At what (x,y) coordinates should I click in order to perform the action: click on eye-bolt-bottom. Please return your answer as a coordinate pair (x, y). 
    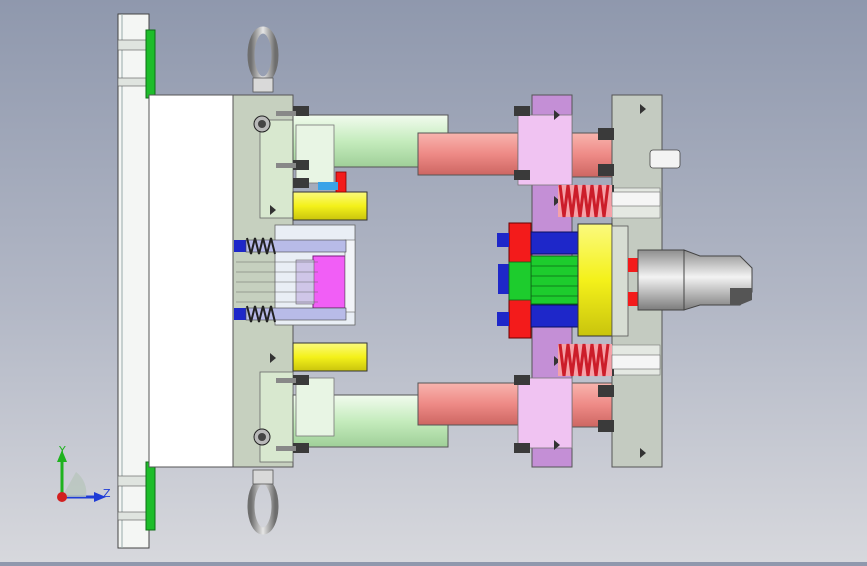
    Looking at the image, I should click on (263, 502).